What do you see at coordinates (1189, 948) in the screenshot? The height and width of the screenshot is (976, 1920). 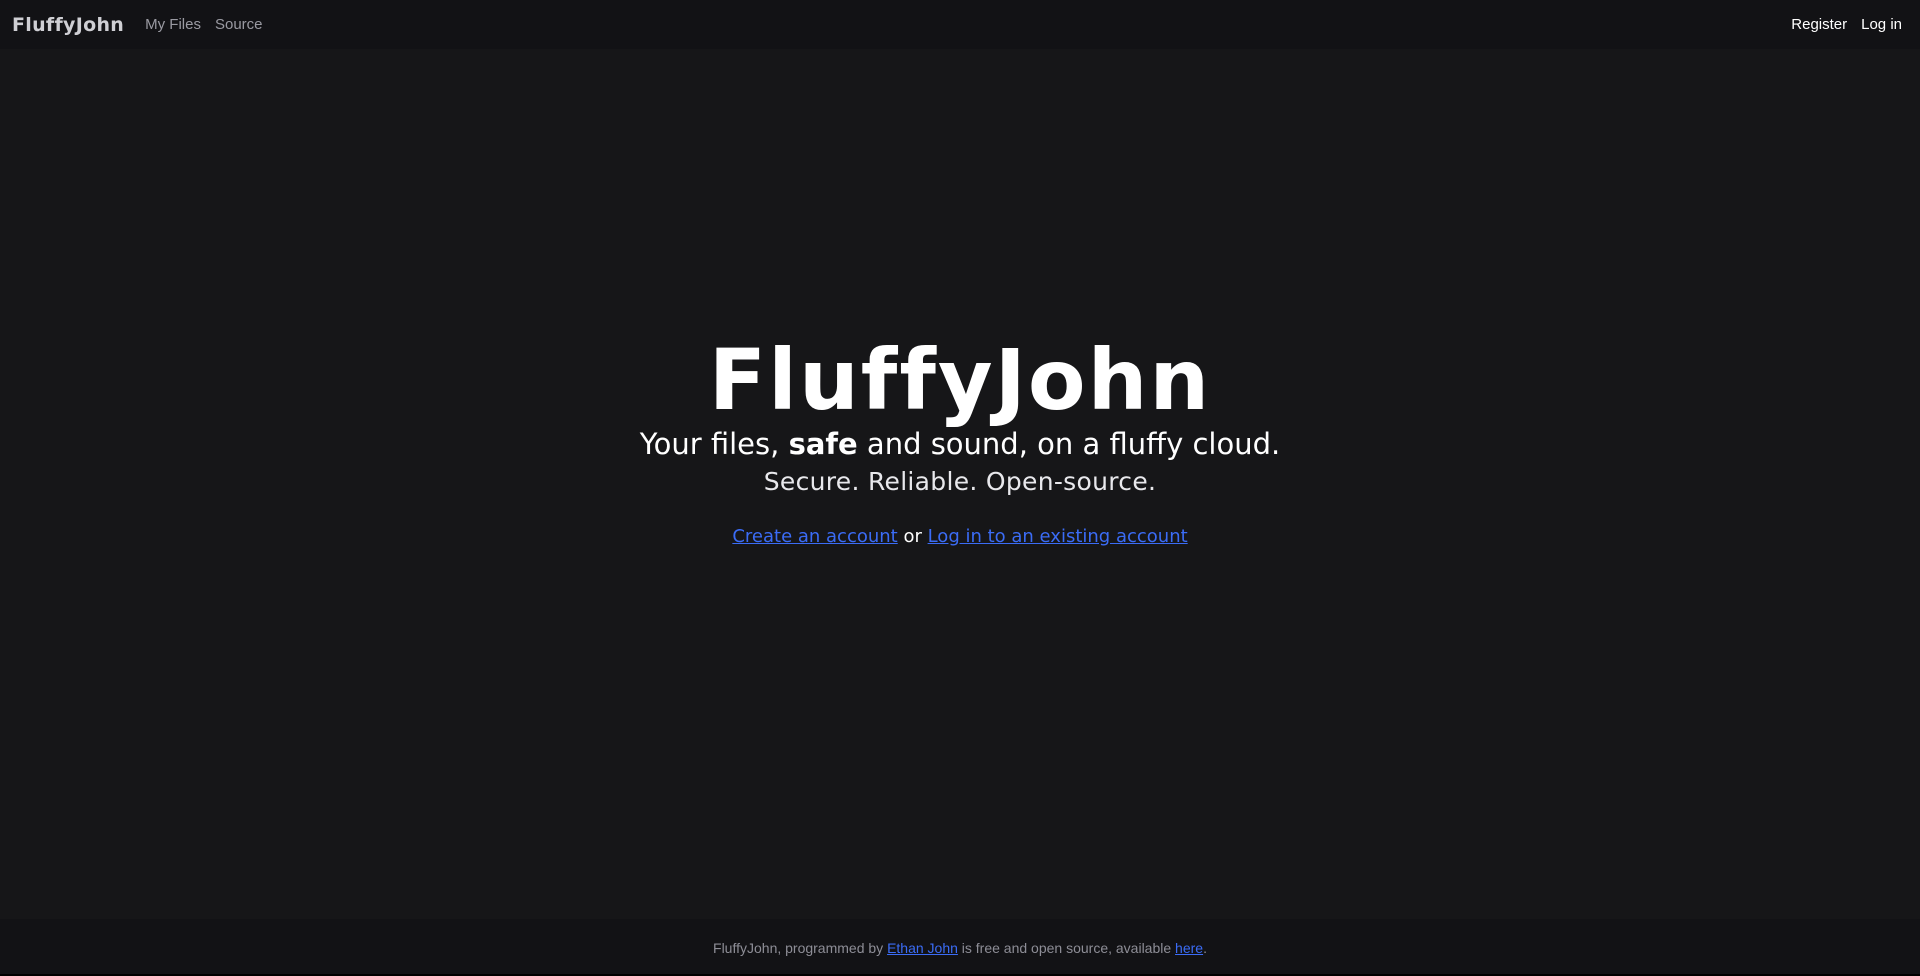 I see `source-here-link: here` at bounding box center [1189, 948].